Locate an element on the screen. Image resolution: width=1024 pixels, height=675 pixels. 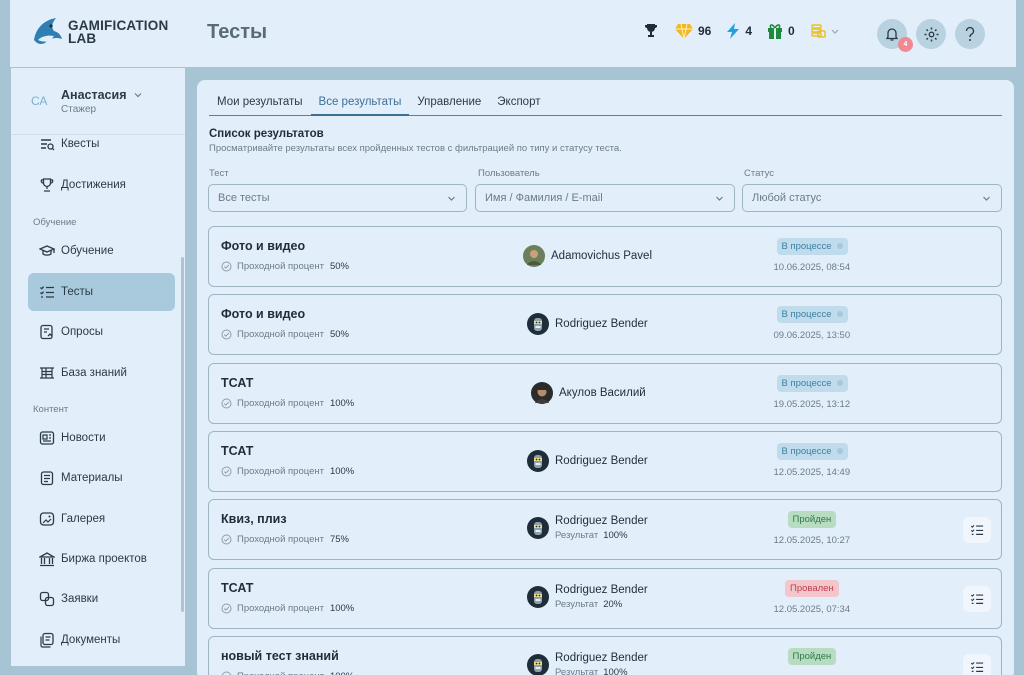
pass-percent: Проходной процент 75% is located at coordinates (285, 539).